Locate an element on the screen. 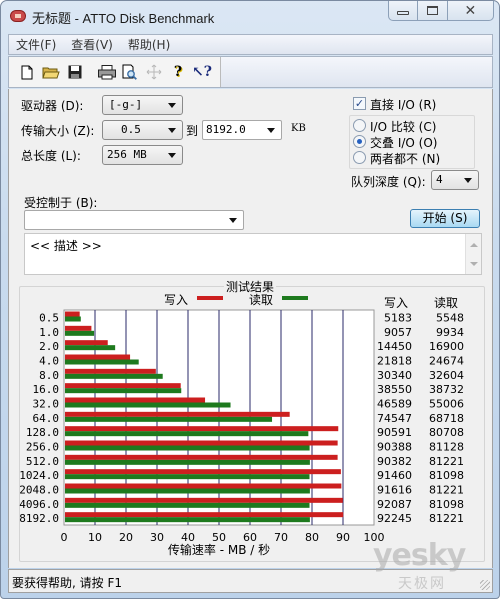 The width and height of the screenshot is (500, 599). save-icon is located at coordinates (75, 72).